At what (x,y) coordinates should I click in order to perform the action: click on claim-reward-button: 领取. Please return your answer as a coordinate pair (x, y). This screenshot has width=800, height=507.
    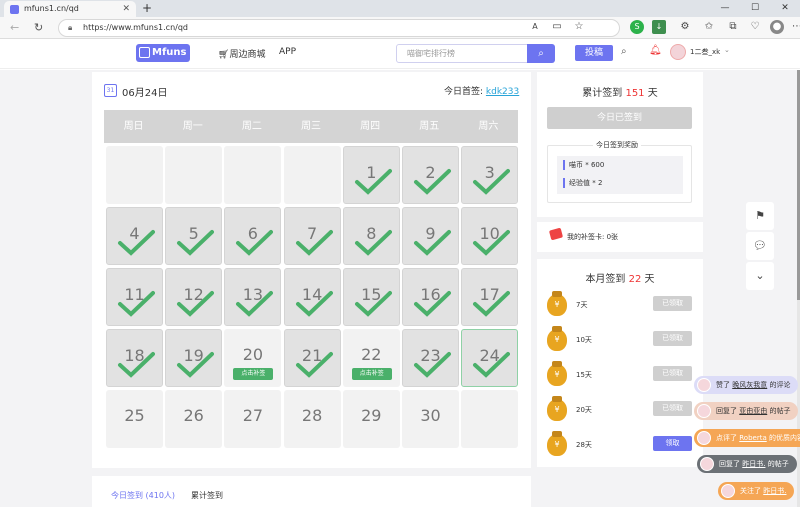
    Looking at the image, I should click on (672, 443).